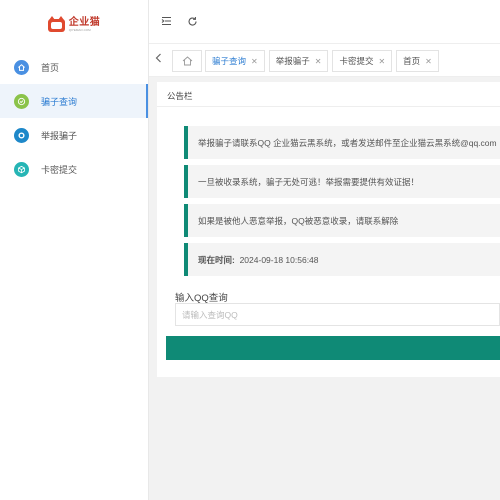 This screenshot has width=500, height=500. What do you see at coordinates (333, 348) in the screenshot?
I see `query-submit-button` at bounding box center [333, 348].